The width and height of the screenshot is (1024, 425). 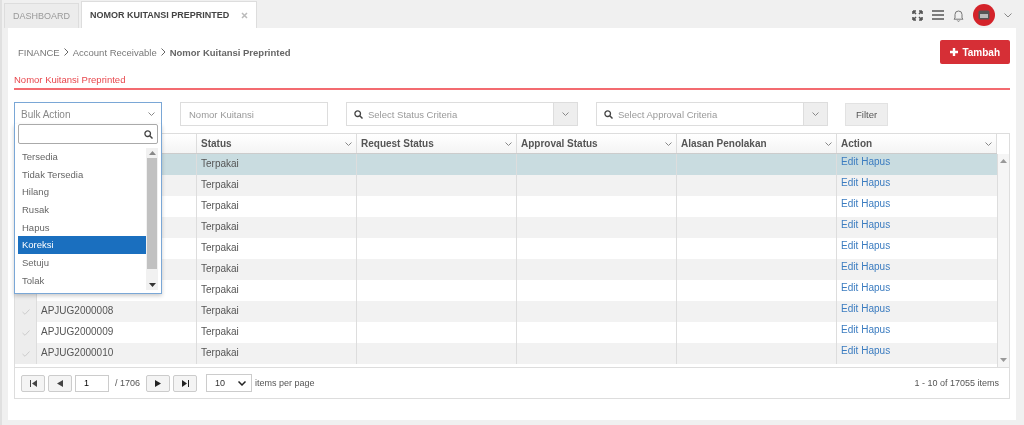 I want to click on triangle-right-icon, so click(x=158, y=383).